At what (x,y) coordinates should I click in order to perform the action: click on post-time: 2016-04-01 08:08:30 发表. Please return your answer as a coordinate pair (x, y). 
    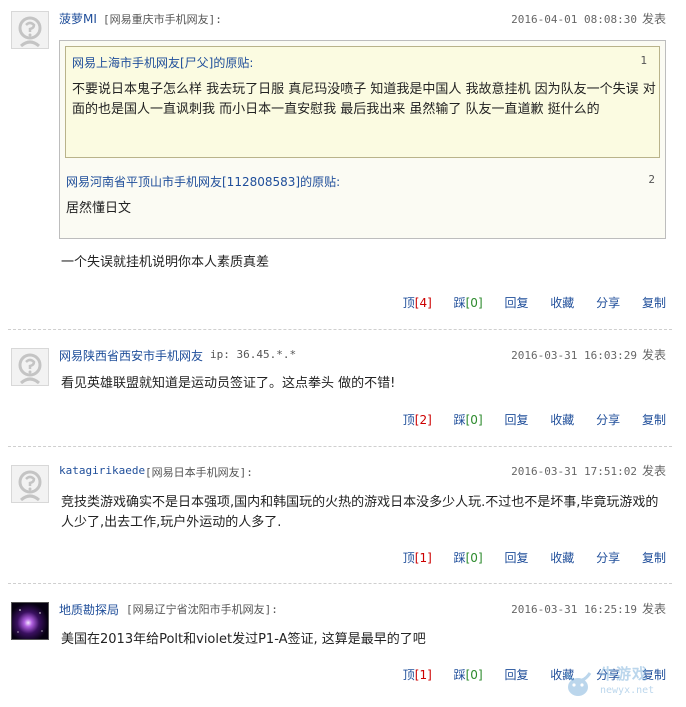
    Looking at the image, I should click on (588, 19).